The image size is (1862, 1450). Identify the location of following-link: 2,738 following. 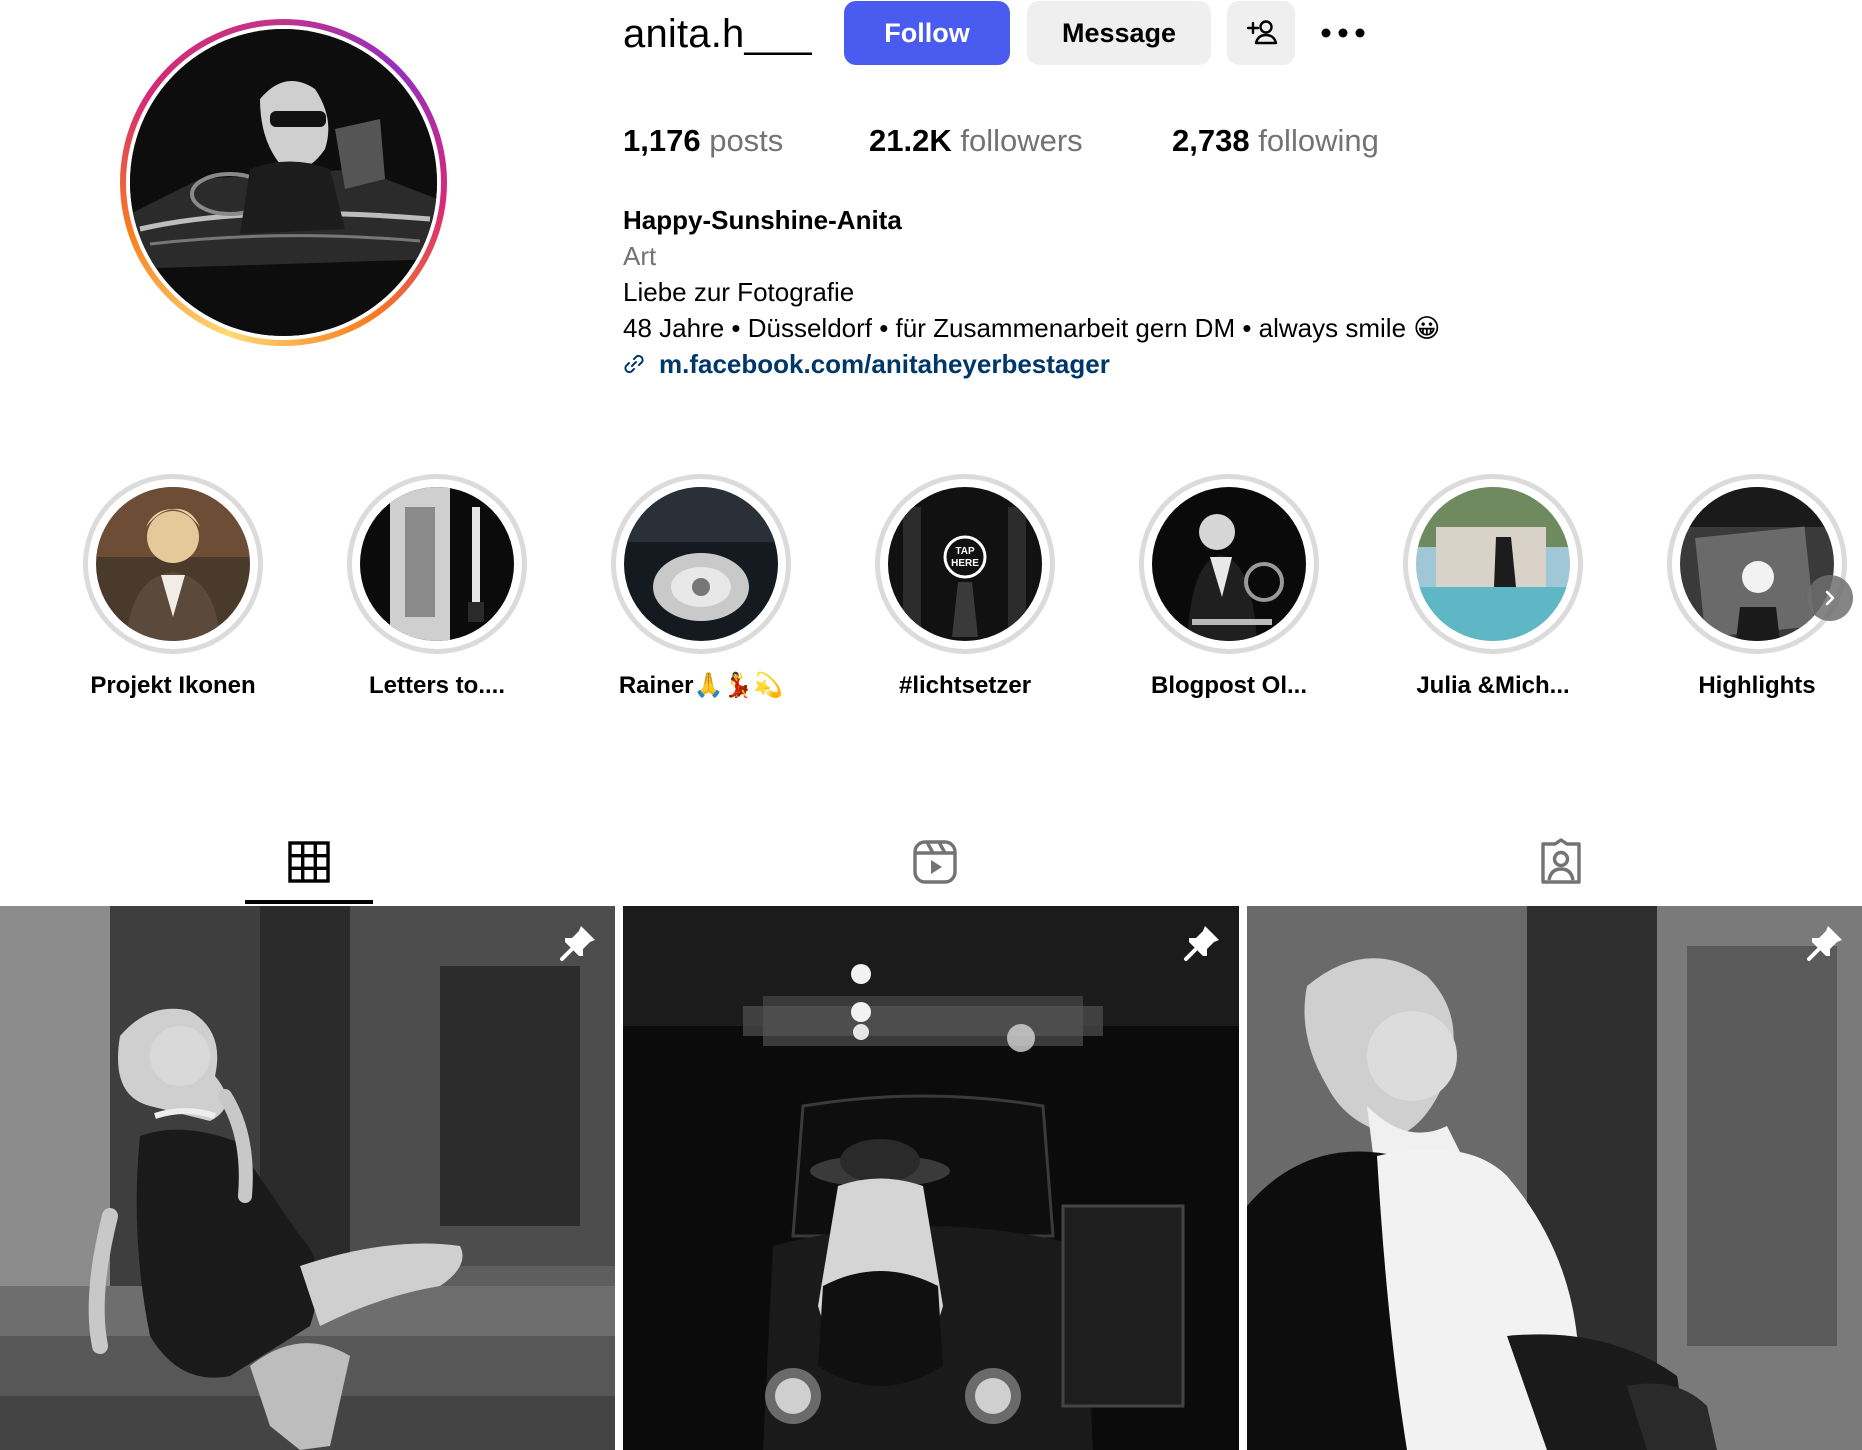
(1275, 141).